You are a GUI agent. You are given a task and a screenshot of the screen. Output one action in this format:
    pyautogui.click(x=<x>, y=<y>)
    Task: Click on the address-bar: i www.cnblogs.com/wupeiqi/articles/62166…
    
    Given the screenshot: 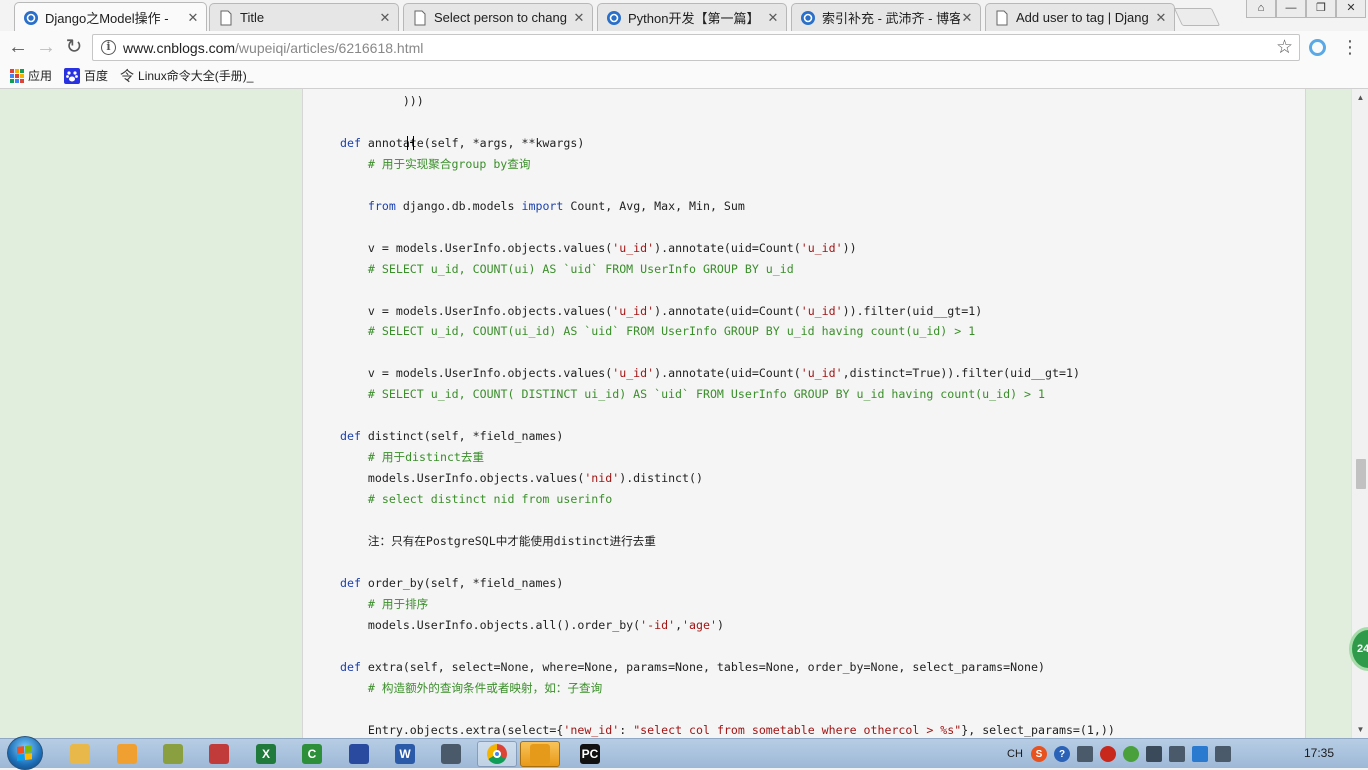 What is the action you would take?
    pyautogui.click(x=696, y=47)
    